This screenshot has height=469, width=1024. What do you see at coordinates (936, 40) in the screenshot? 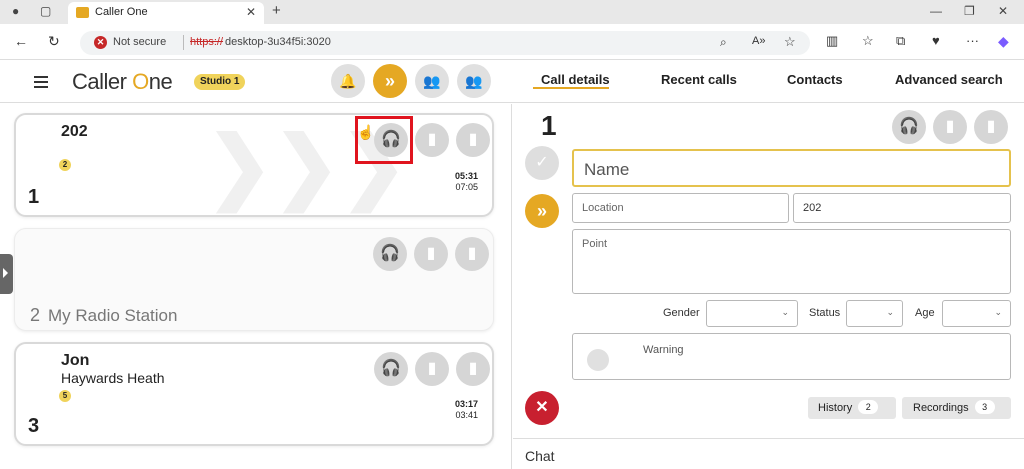
I see `browser-essentials-icon: ♥` at bounding box center [936, 40].